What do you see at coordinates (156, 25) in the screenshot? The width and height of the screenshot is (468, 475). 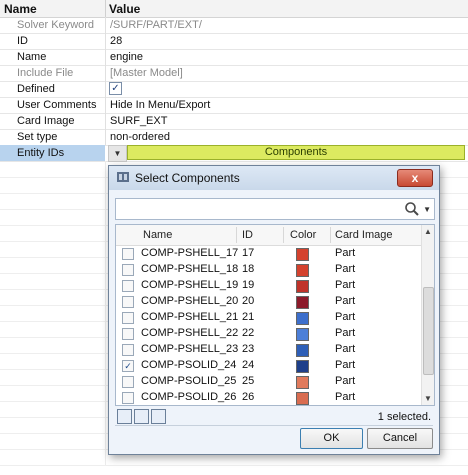 I see `property-value: /SURF/PART/EXT/` at bounding box center [156, 25].